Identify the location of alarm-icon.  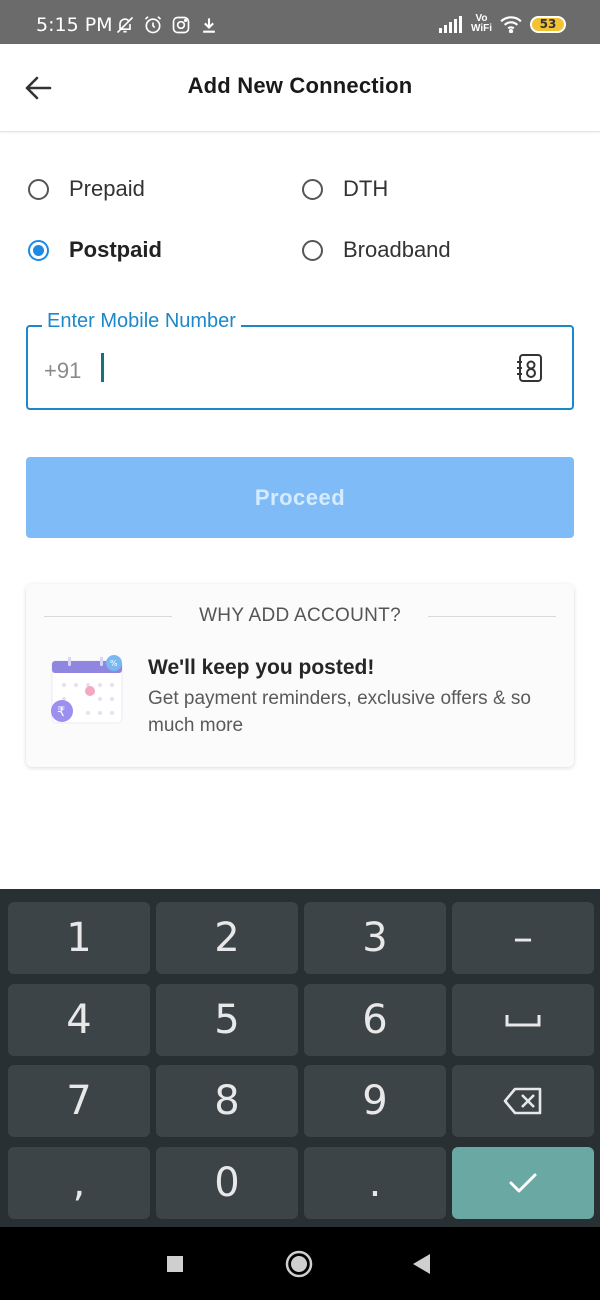
(153, 25).